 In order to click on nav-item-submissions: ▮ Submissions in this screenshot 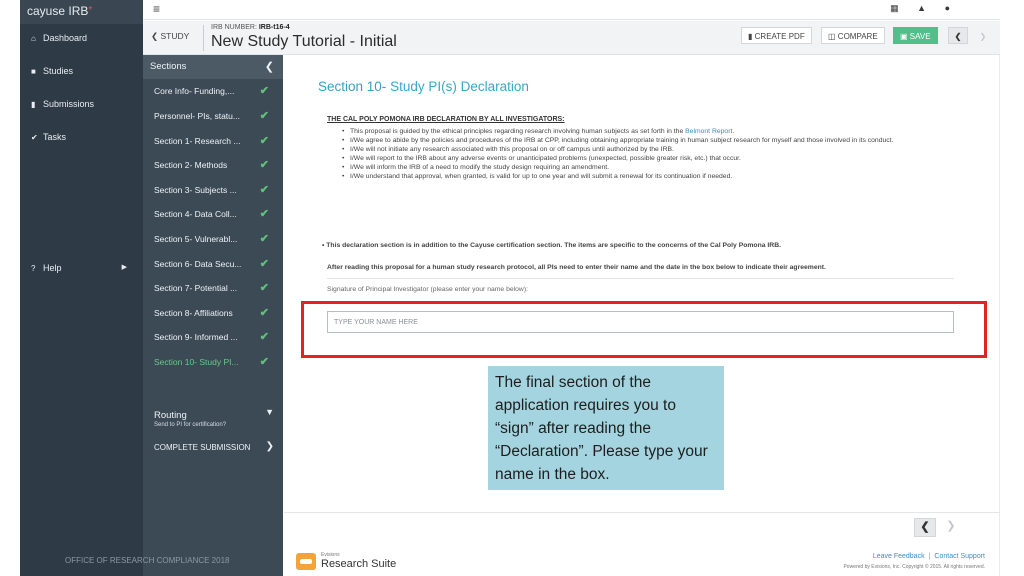, I will do `click(81, 104)`.